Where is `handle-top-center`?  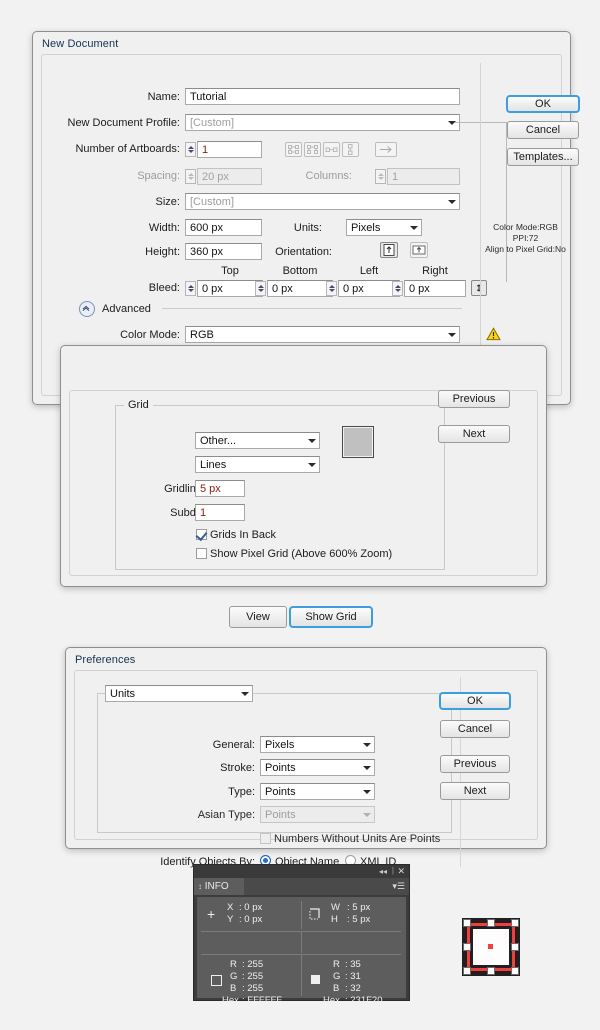 handle-top-center is located at coordinates (491, 923).